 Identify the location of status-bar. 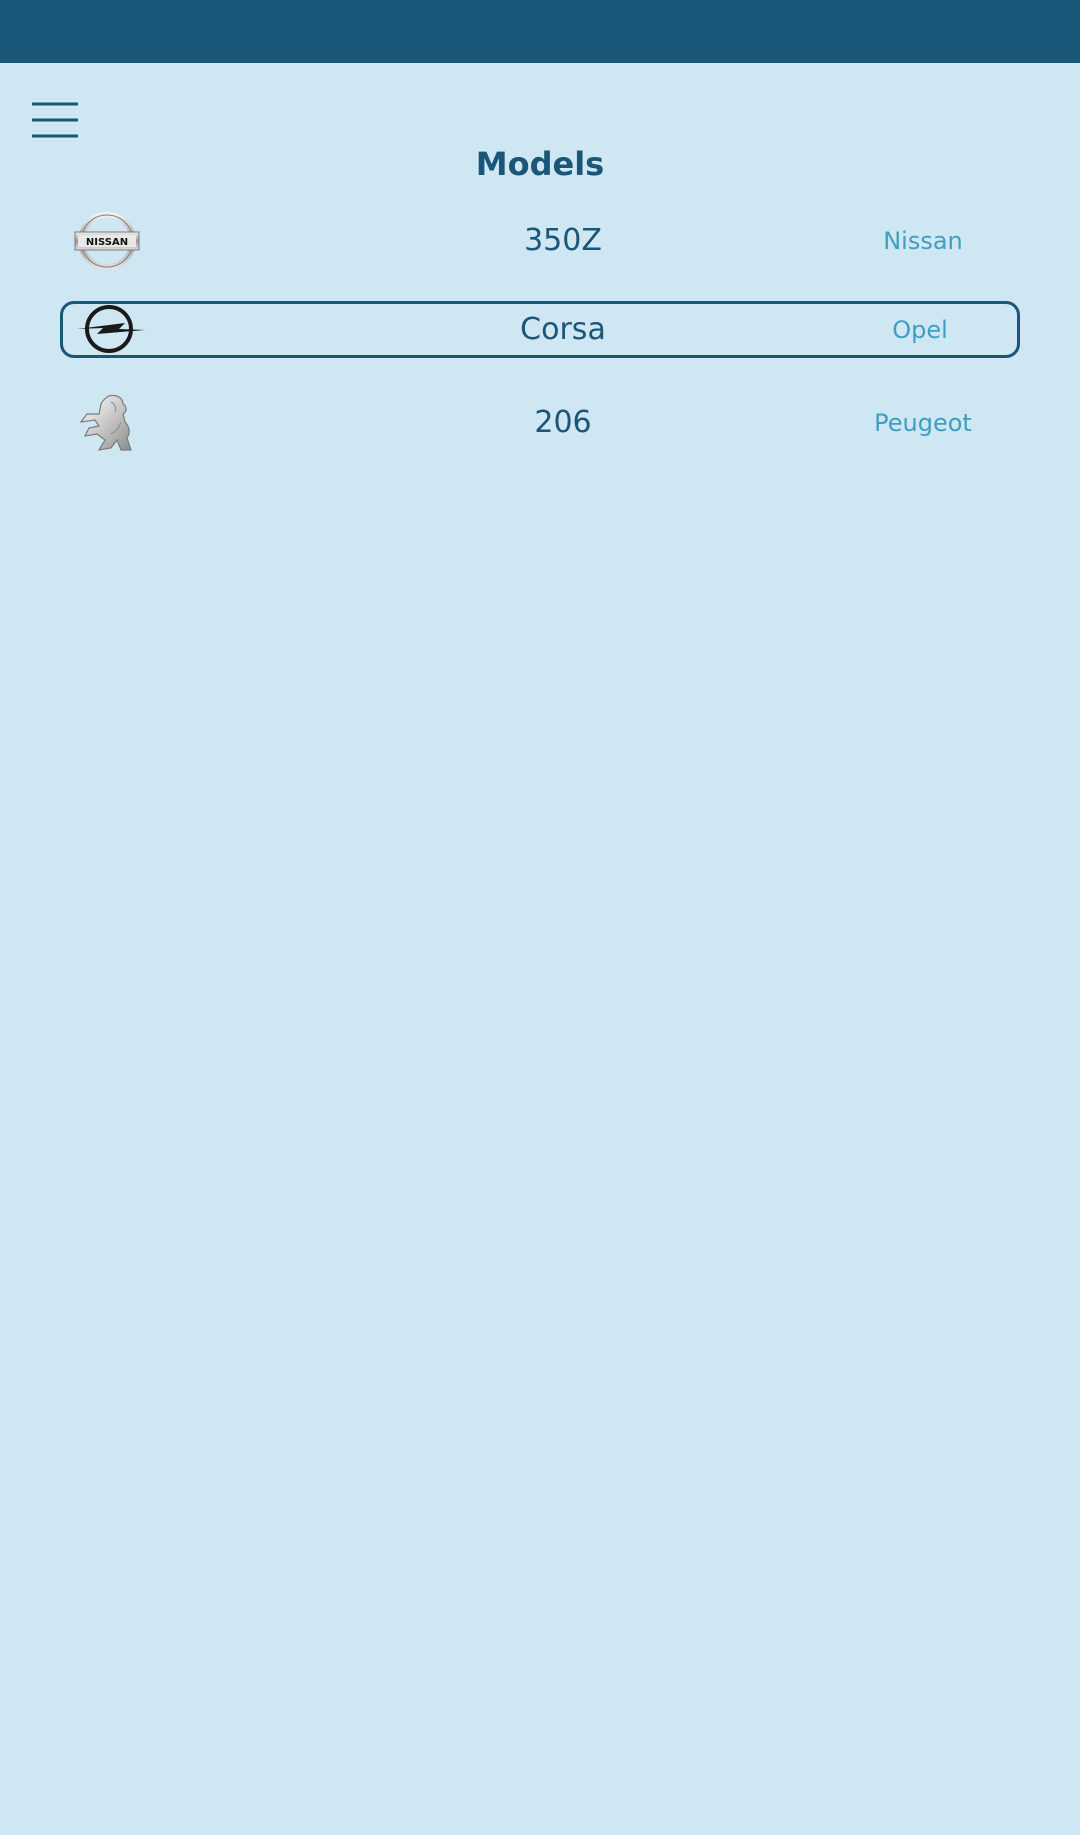
(540, 31).